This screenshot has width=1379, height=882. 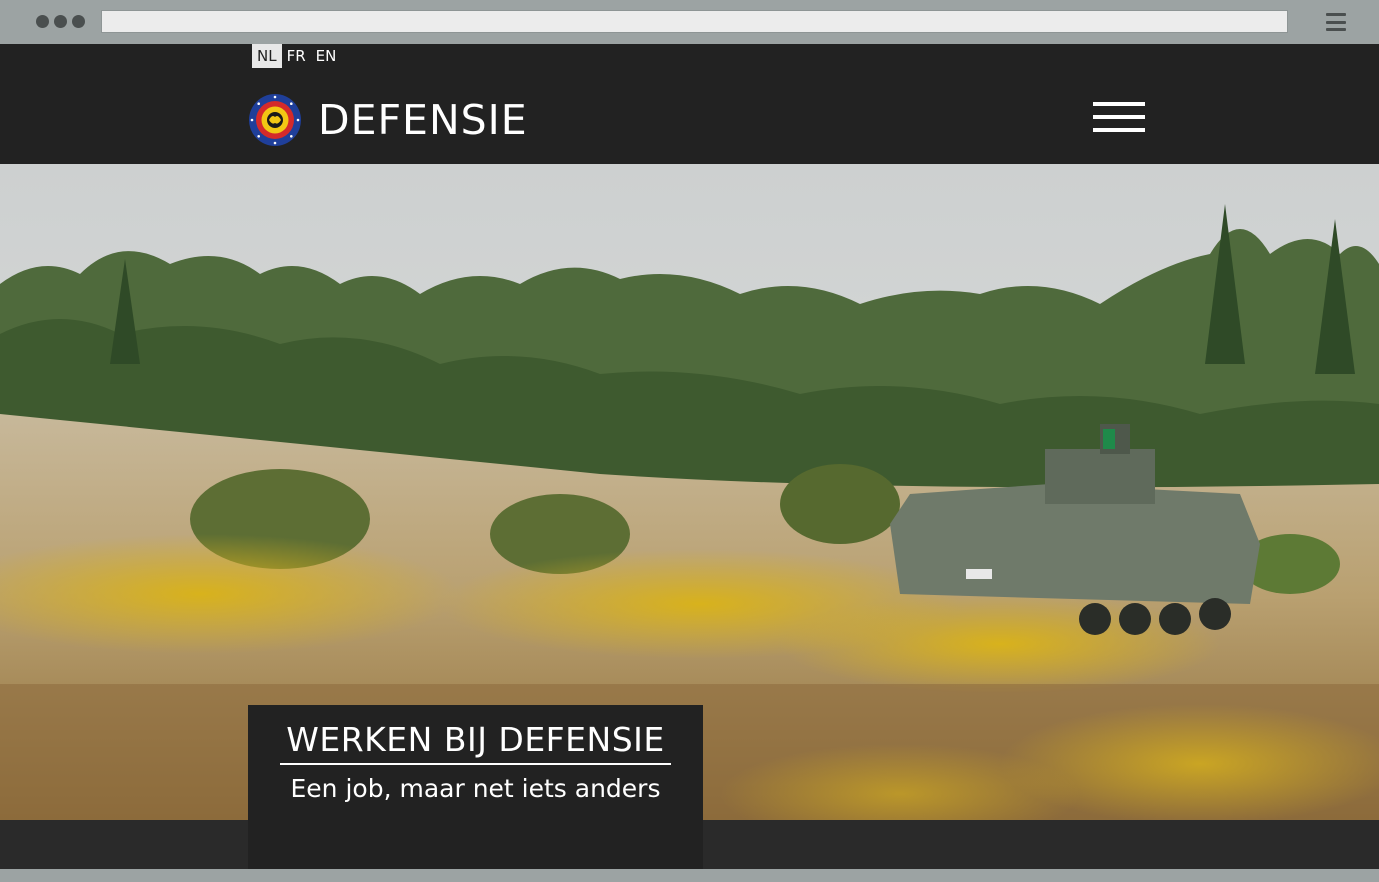 What do you see at coordinates (694, 21) in the screenshot?
I see `address-bar` at bounding box center [694, 21].